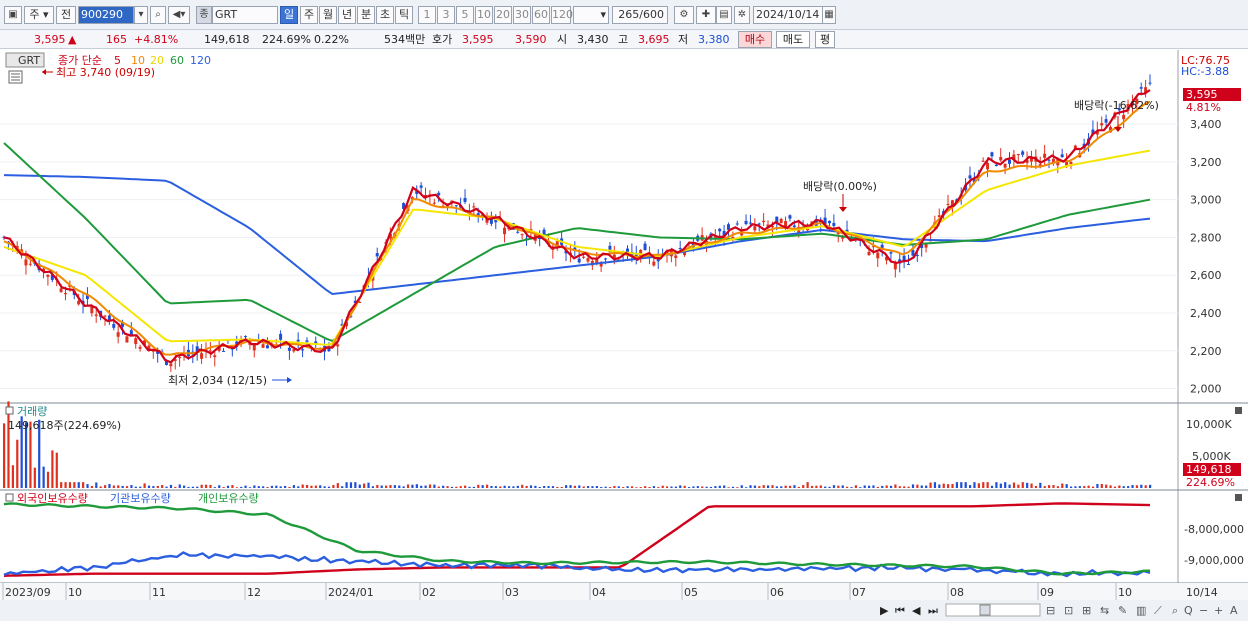  I want to click on minus-icon: −, so click(1203, 610).